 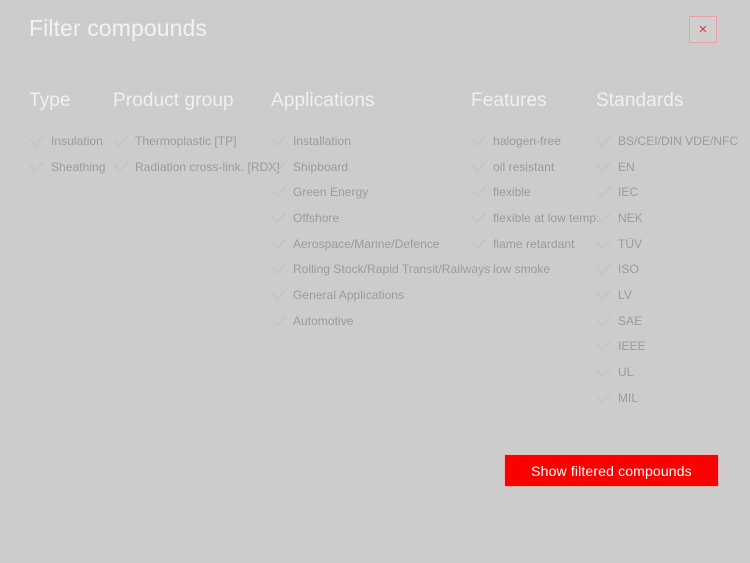 What do you see at coordinates (509, 100) in the screenshot?
I see `column-title-features: Features` at bounding box center [509, 100].